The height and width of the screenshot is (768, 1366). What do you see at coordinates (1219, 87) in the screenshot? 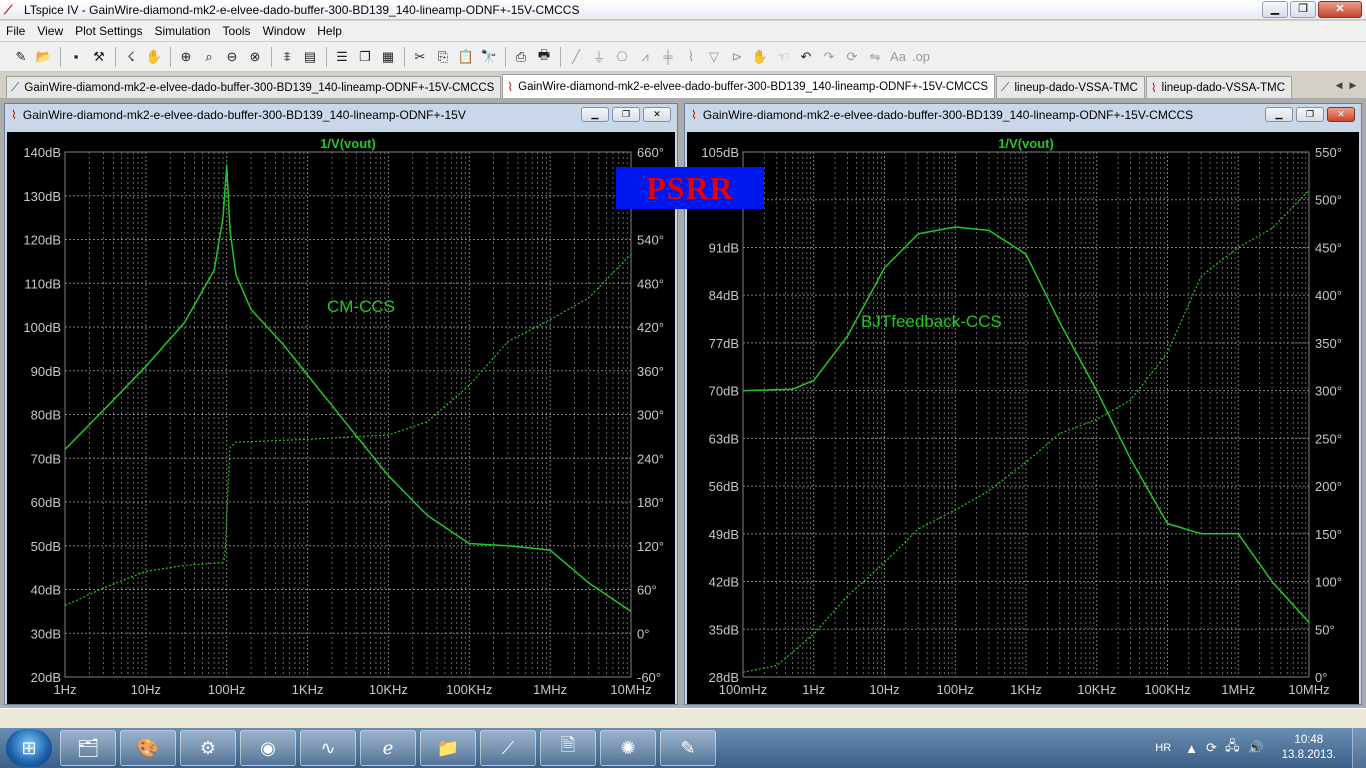
I see `tab-plot-lineup: ⌇ lineup-dado-VSSA-TMC` at bounding box center [1219, 87].